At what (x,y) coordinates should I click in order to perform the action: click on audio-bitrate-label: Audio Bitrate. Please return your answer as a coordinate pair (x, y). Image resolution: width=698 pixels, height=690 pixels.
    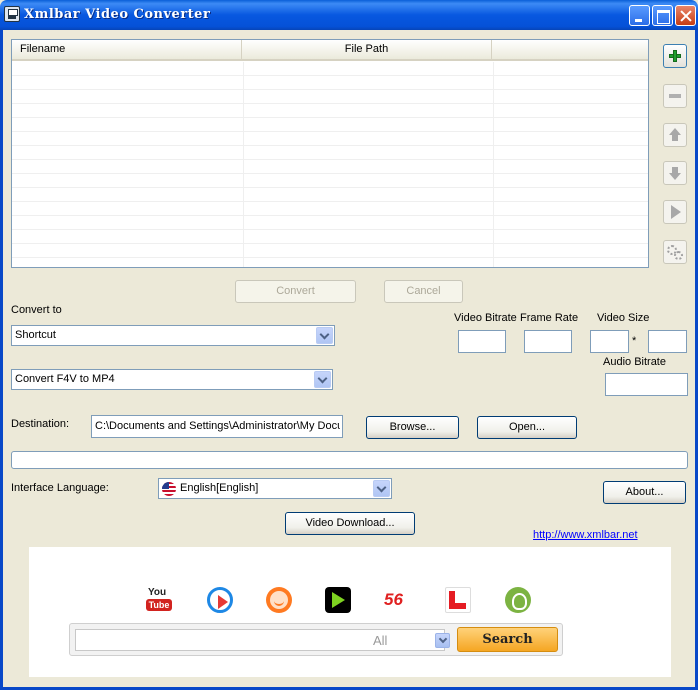
    Looking at the image, I should click on (634, 362).